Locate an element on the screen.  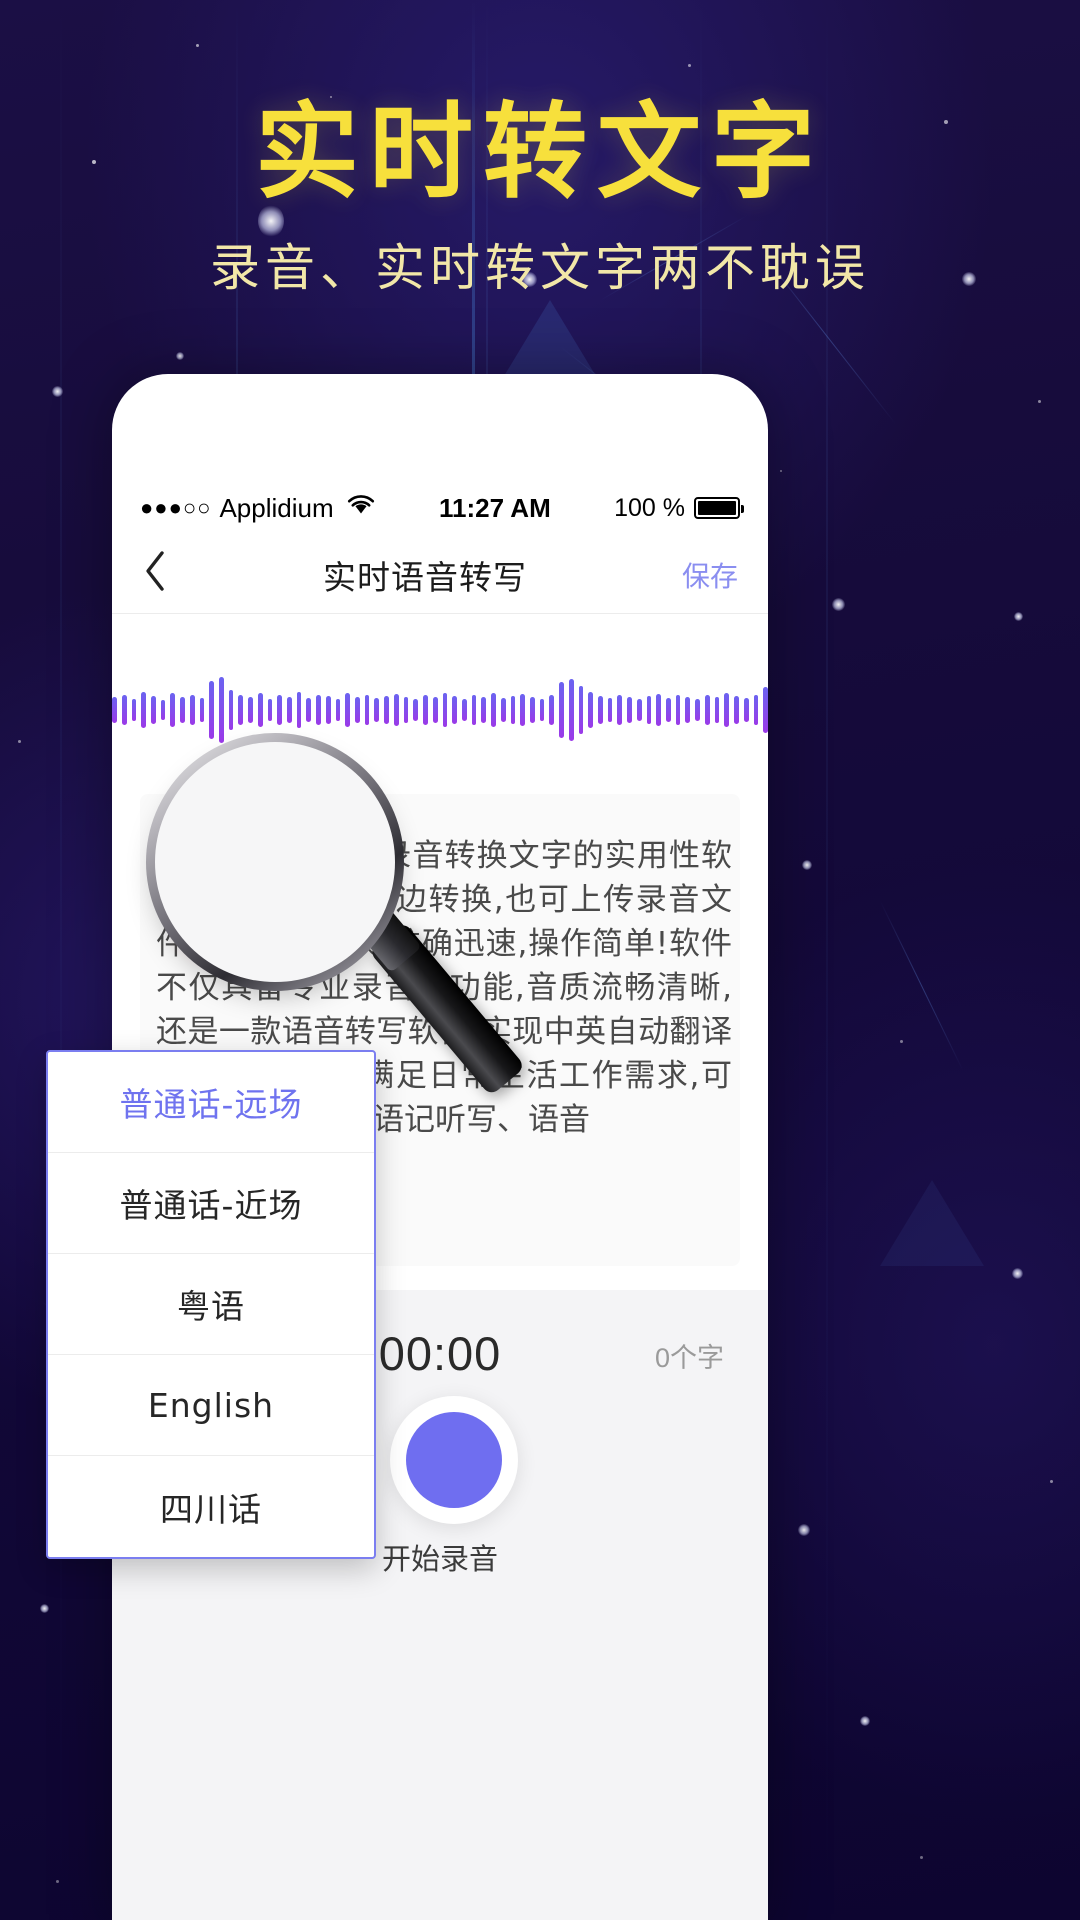
dropdown-item: 粤语 is located at coordinates (211, 1304).